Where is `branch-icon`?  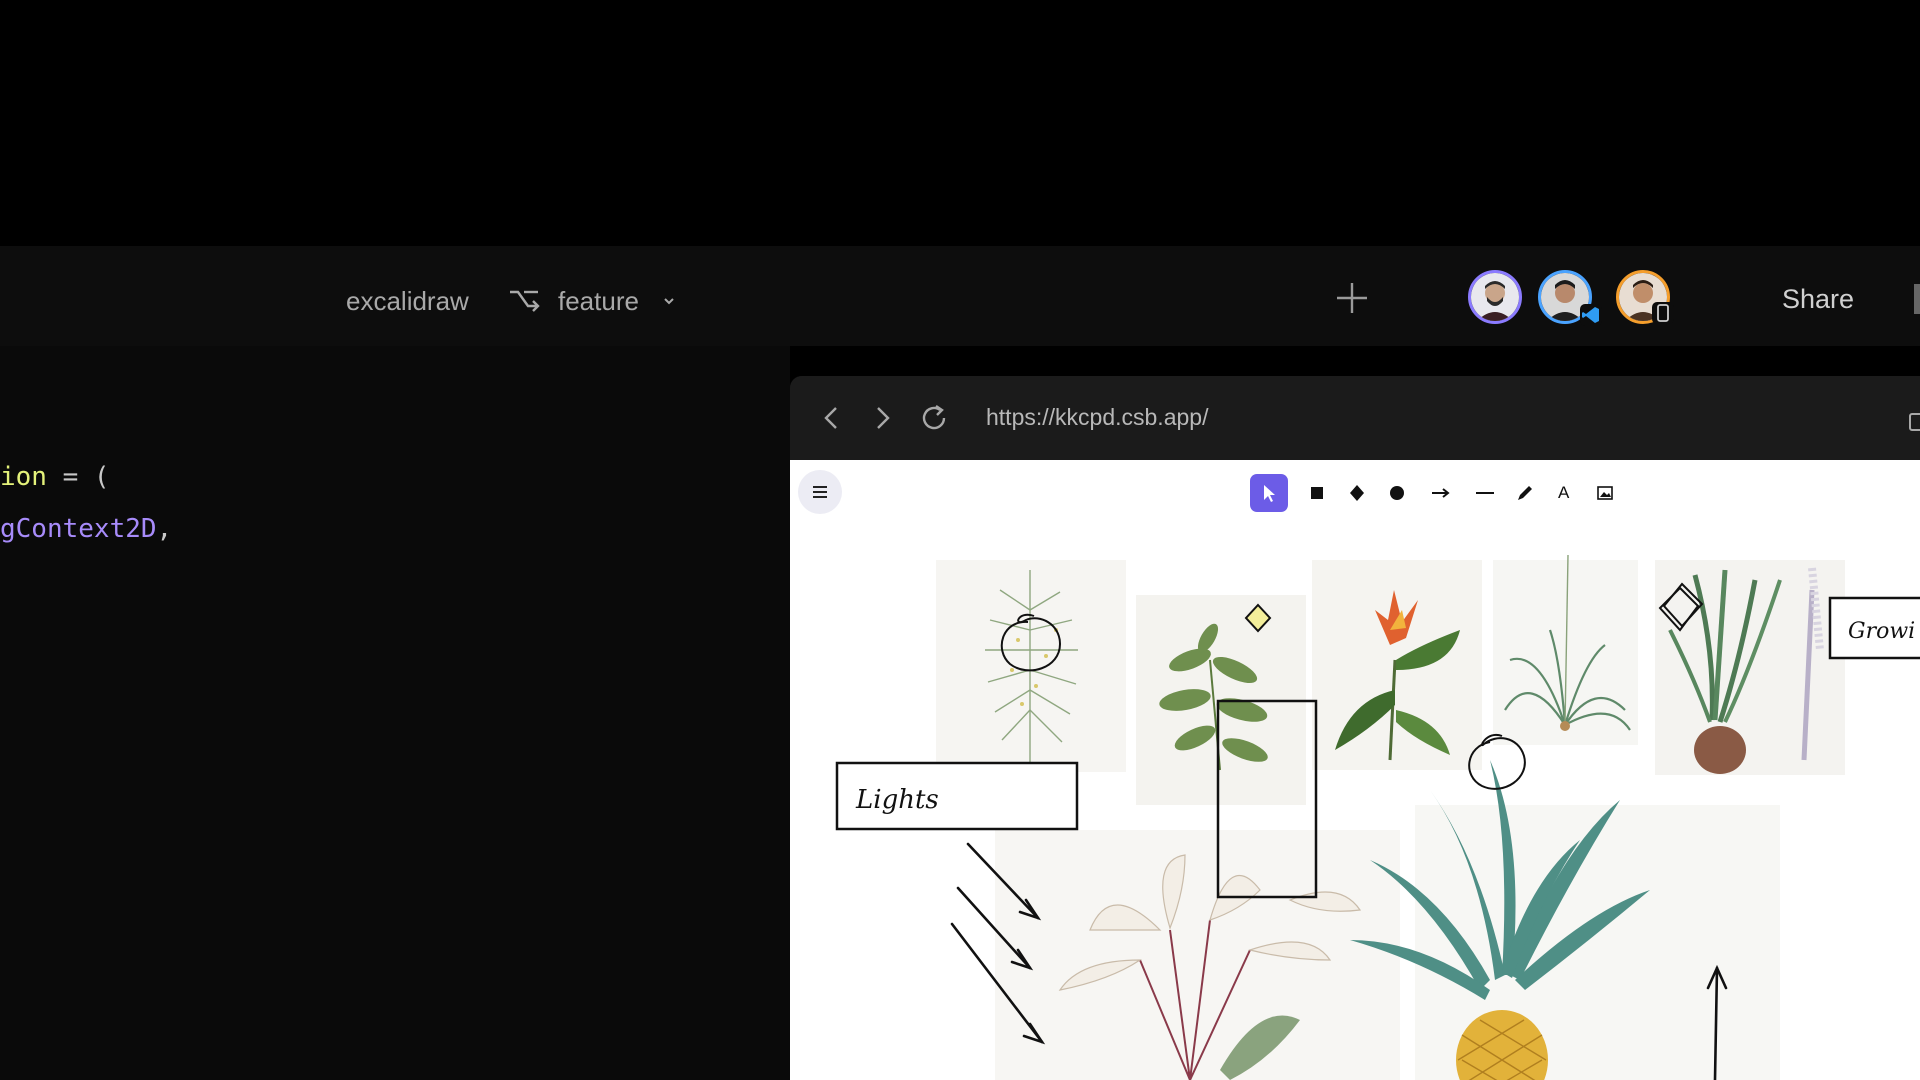 branch-icon is located at coordinates (525, 301).